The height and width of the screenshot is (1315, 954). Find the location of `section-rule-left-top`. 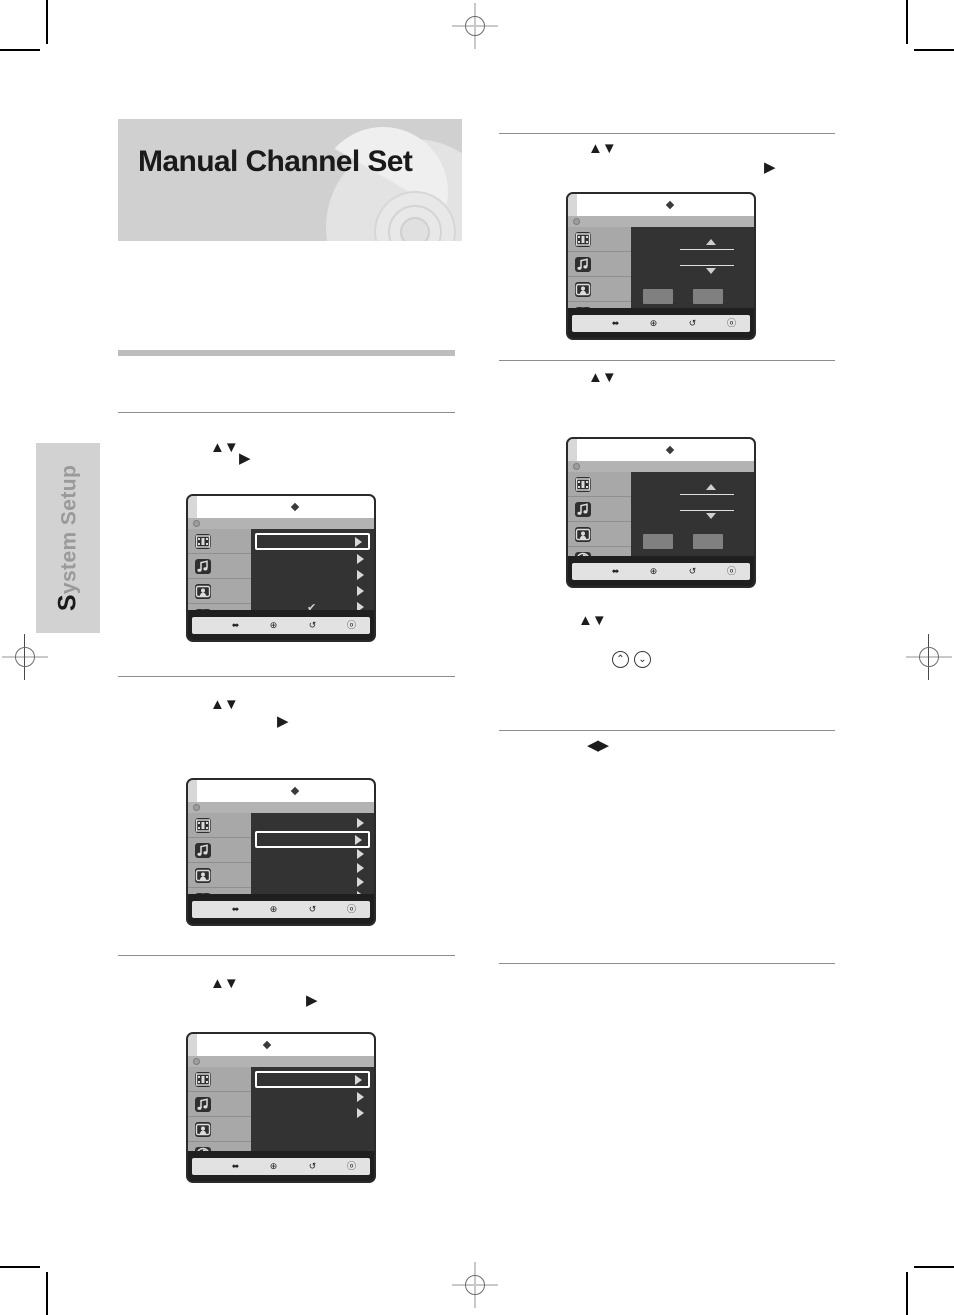

section-rule-left-top is located at coordinates (286, 353).